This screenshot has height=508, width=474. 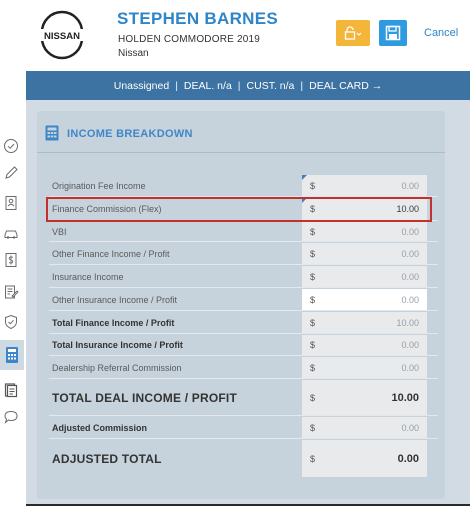 I want to click on other-insurance-income-field: $0.00, so click(x=364, y=299).